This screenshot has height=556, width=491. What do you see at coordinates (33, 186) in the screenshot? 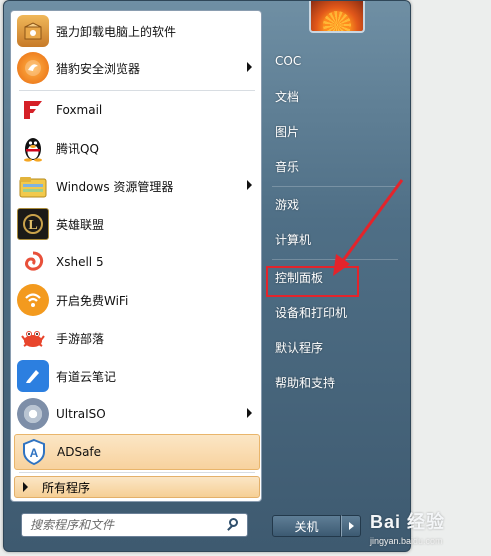
I see `explorer-folder-icon` at bounding box center [33, 186].